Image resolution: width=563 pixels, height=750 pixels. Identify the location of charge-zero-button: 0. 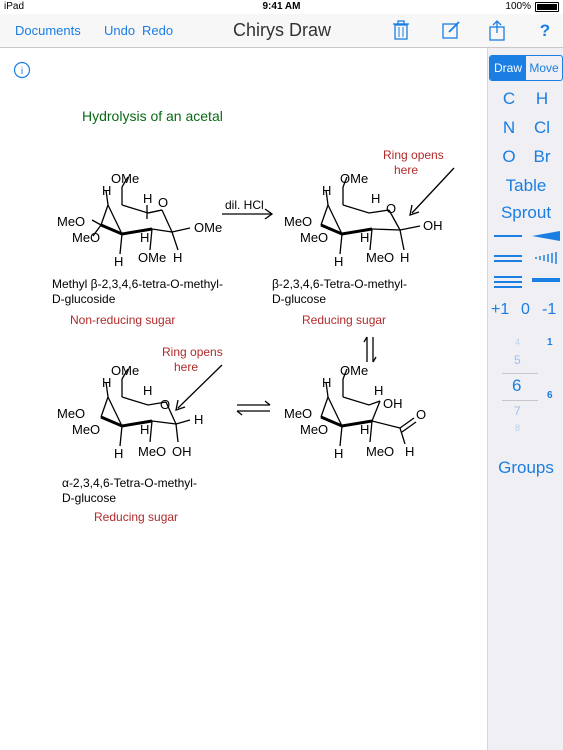
(525, 310).